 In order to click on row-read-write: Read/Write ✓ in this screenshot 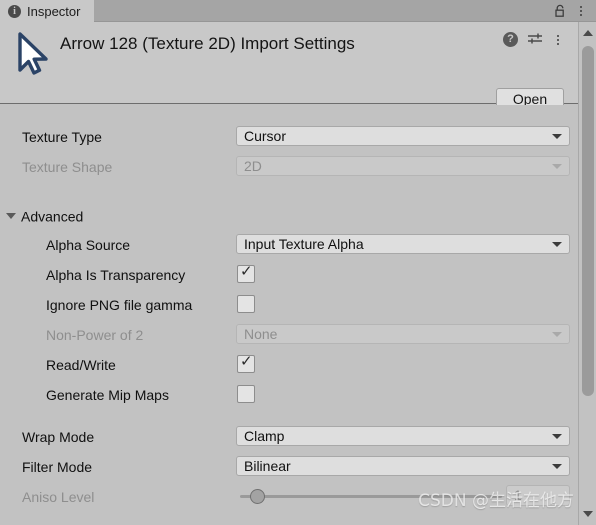, I will do `click(289, 364)`.